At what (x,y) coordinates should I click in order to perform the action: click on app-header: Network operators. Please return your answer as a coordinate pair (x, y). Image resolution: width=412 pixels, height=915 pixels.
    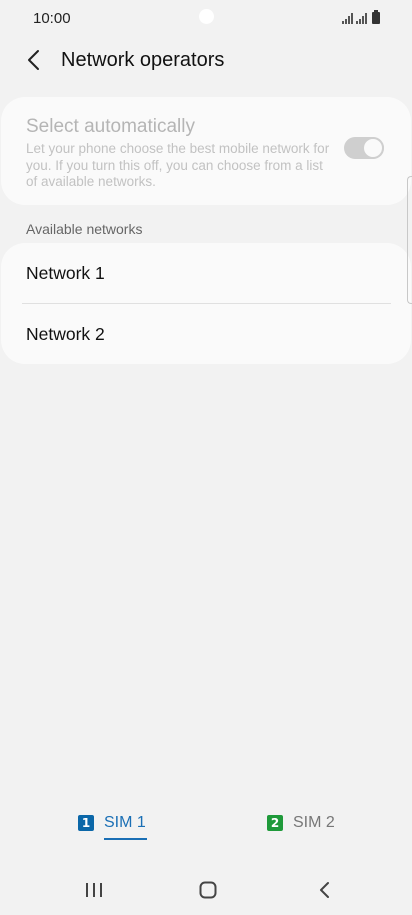
    Looking at the image, I should click on (206, 60).